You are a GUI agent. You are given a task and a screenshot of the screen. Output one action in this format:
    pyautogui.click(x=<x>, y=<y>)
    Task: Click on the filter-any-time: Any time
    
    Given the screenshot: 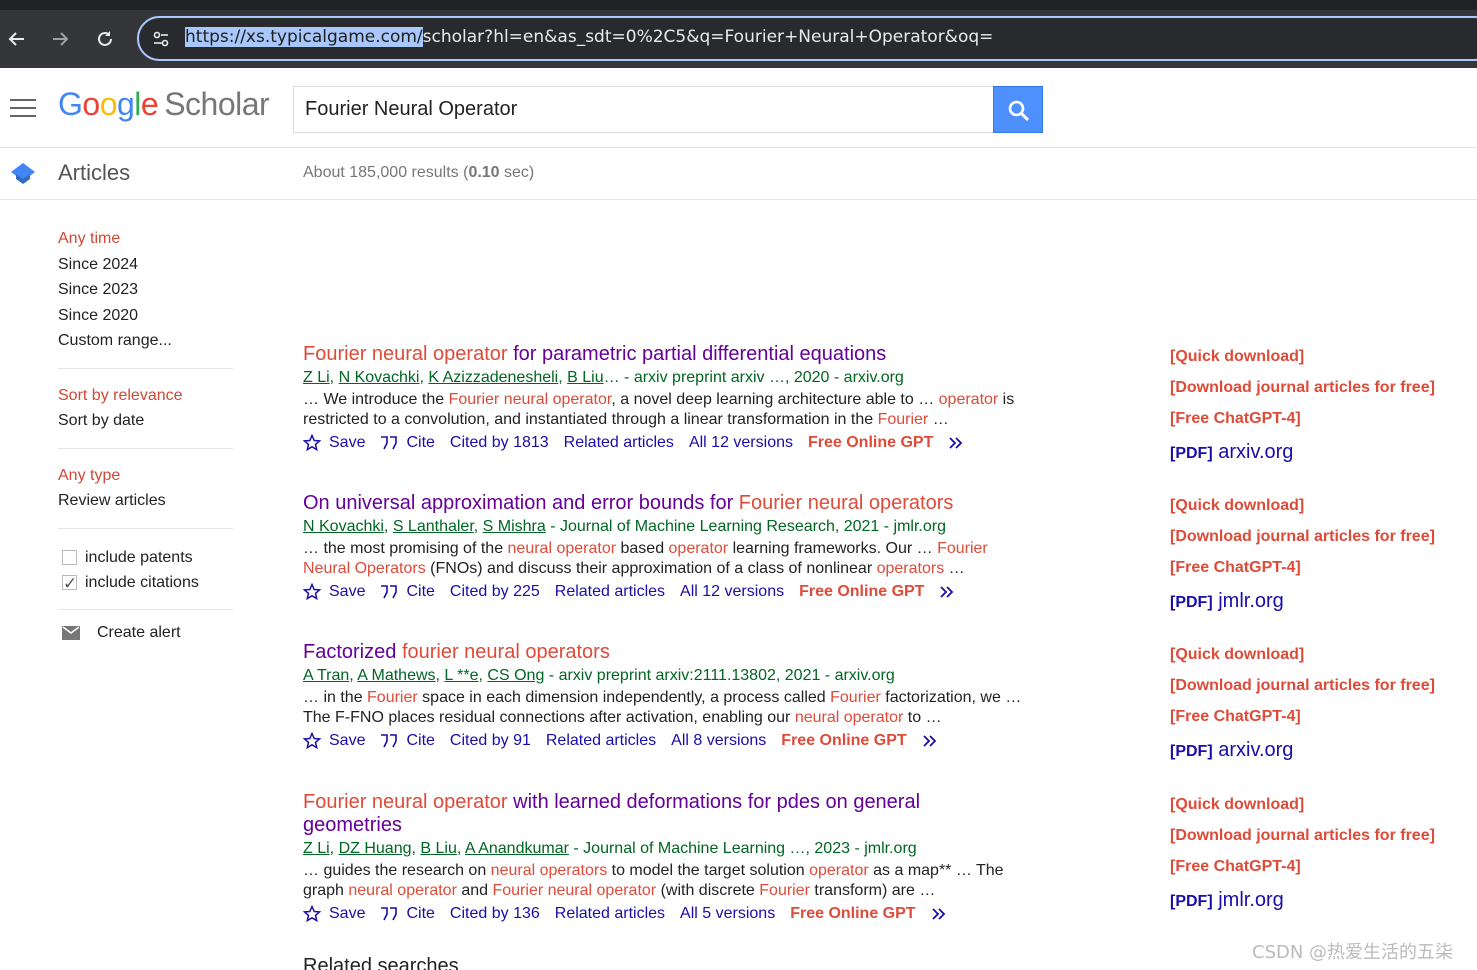 What is the action you would take?
    pyautogui.click(x=145, y=239)
    